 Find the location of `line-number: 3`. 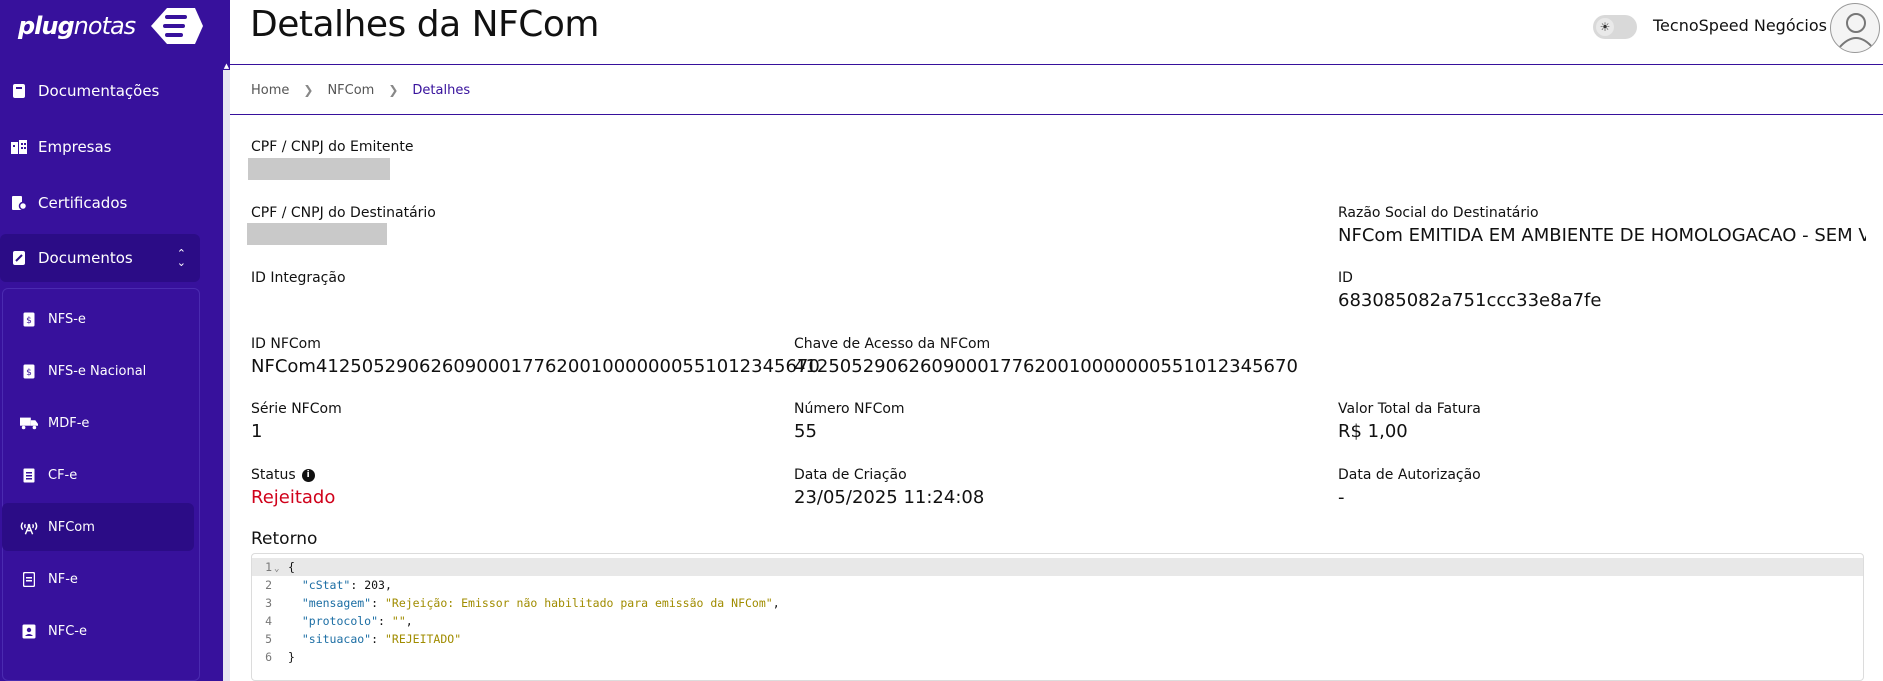

line-number: 3 is located at coordinates (268, 603).